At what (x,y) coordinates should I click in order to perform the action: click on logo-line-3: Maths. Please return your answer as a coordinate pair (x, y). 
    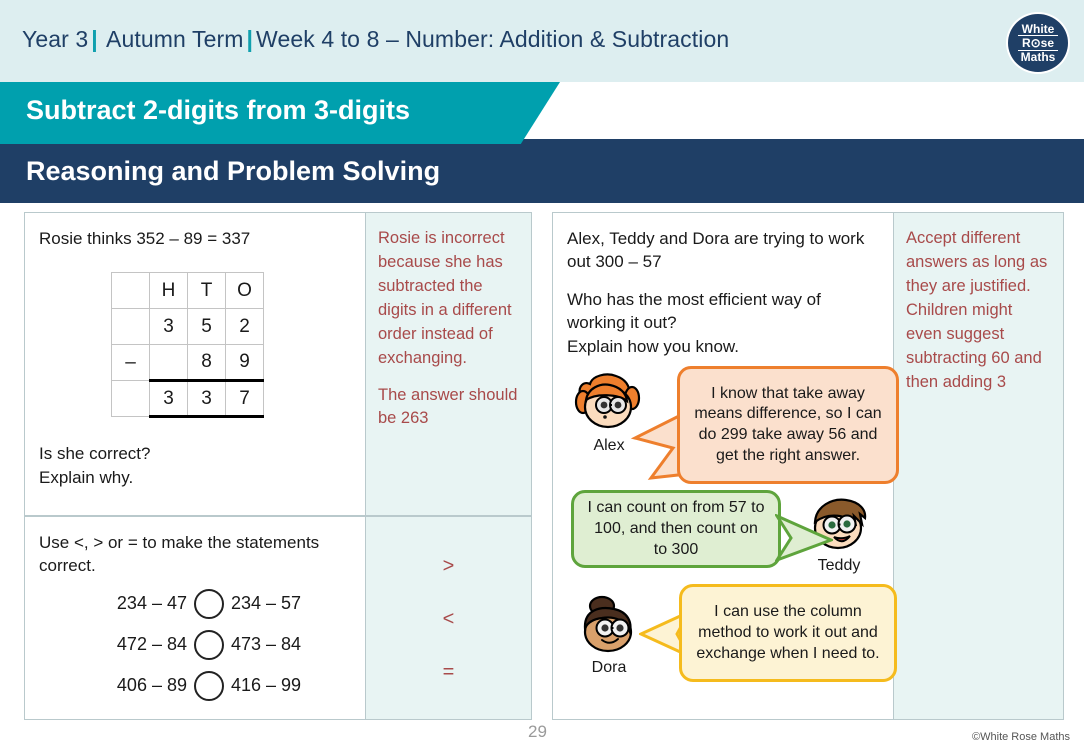
    Looking at the image, I should click on (1038, 57).